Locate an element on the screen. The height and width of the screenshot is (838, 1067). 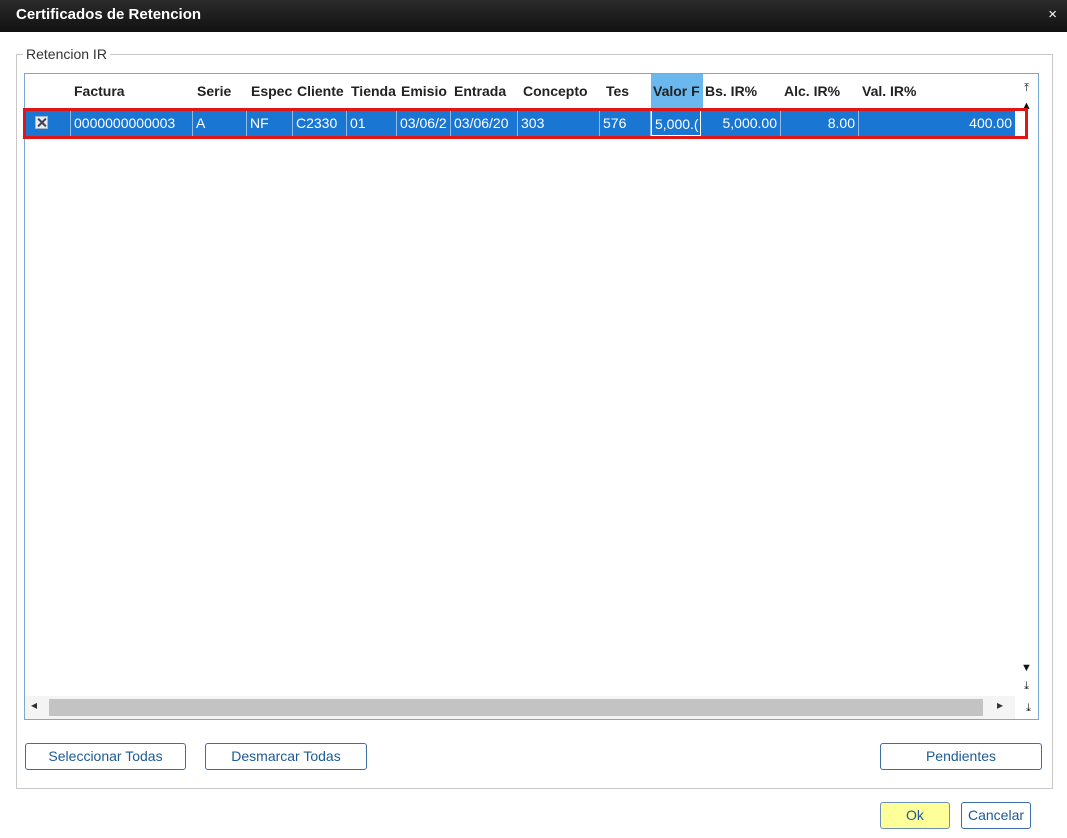
vertical-scrollbar: ⤒ ▲ ▼ ⤓ is located at coordinates (1026, 385).